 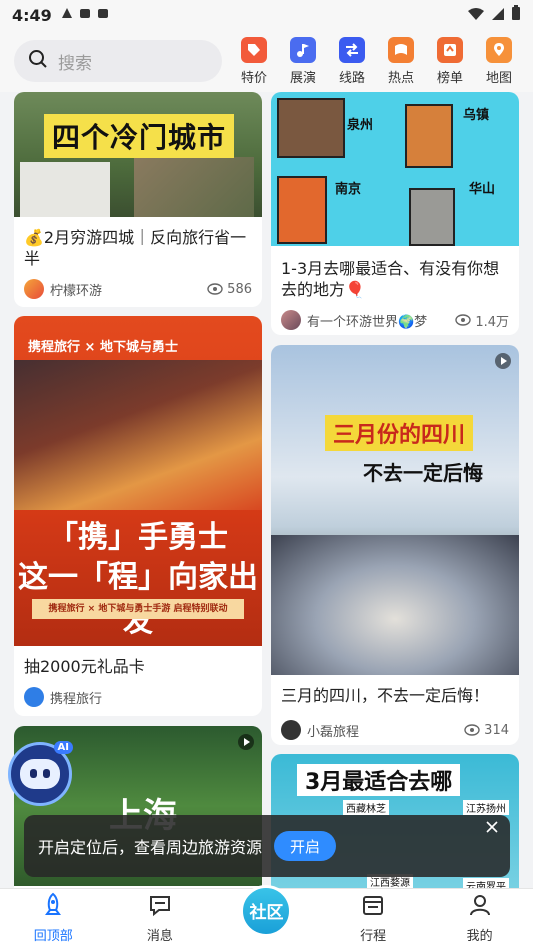 I want to click on view-count-value: 586, so click(x=239, y=289).